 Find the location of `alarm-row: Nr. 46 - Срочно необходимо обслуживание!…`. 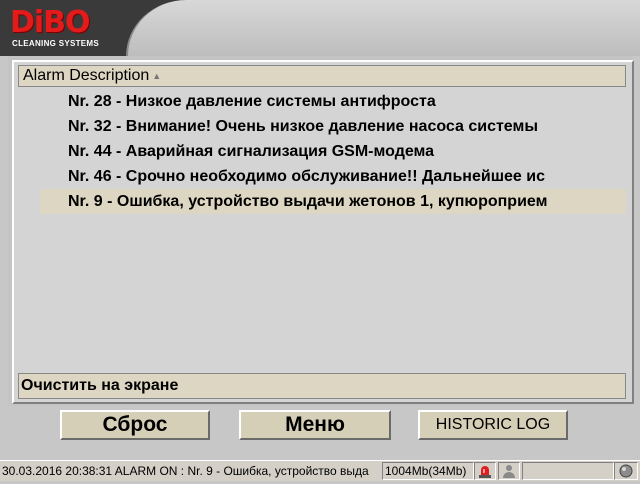

alarm-row: Nr. 46 - Срочно необходимо обслуживание!… is located at coordinates (322, 176).